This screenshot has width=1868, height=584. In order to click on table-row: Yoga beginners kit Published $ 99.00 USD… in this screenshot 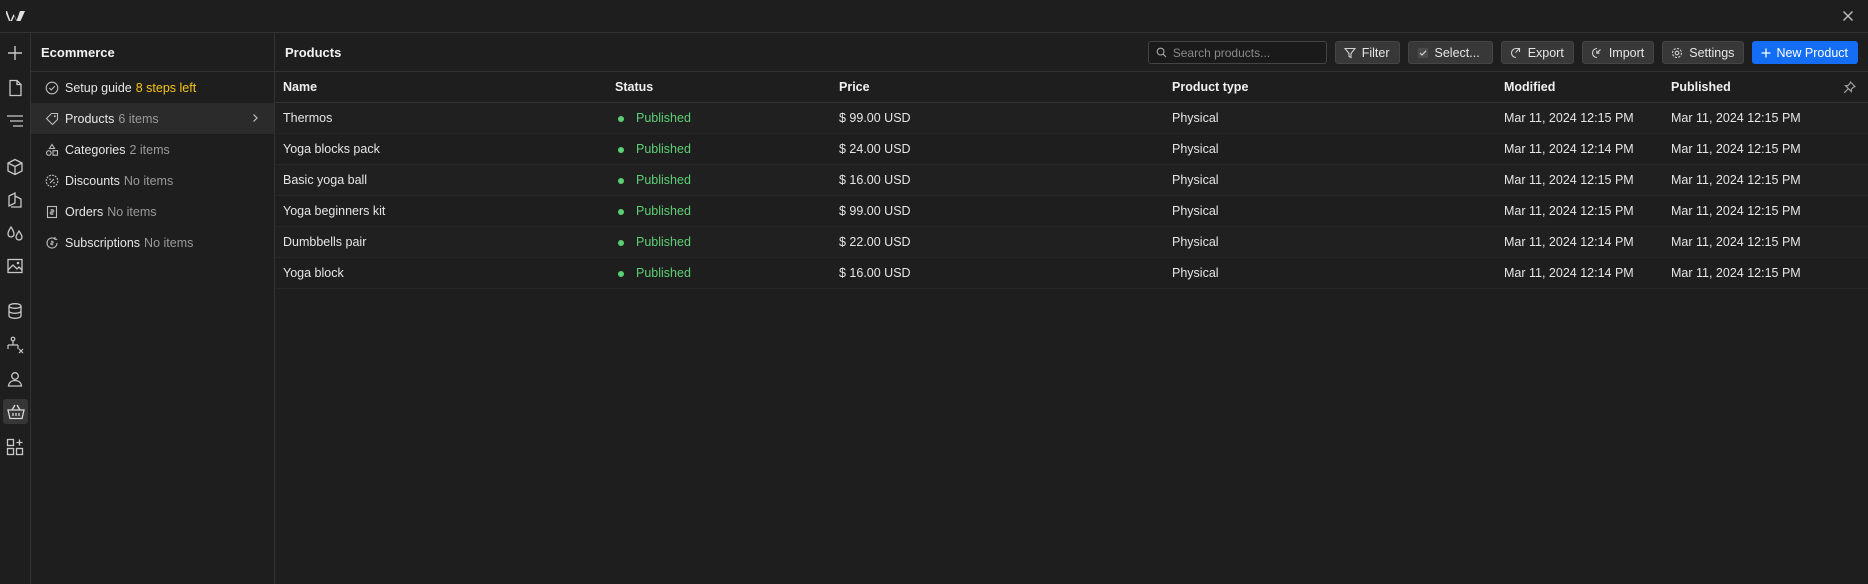, I will do `click(1071, 211)`.